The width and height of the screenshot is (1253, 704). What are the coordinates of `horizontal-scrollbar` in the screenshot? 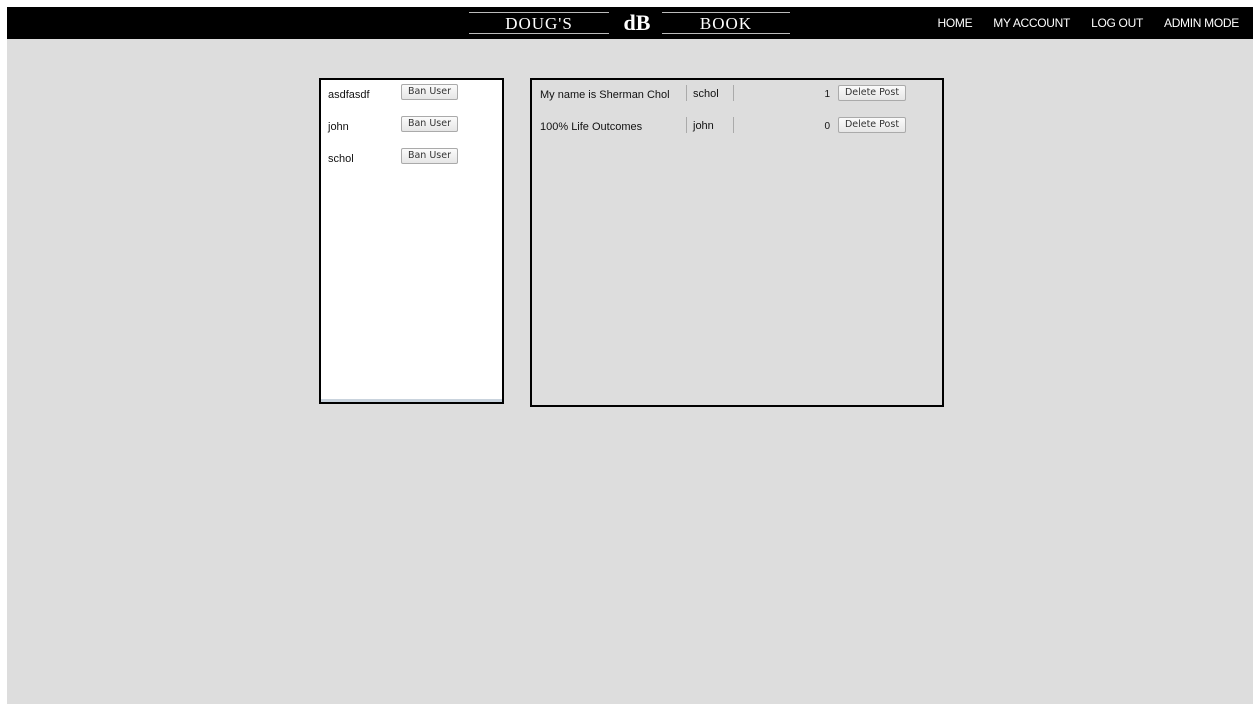 It's located at (411, 400).